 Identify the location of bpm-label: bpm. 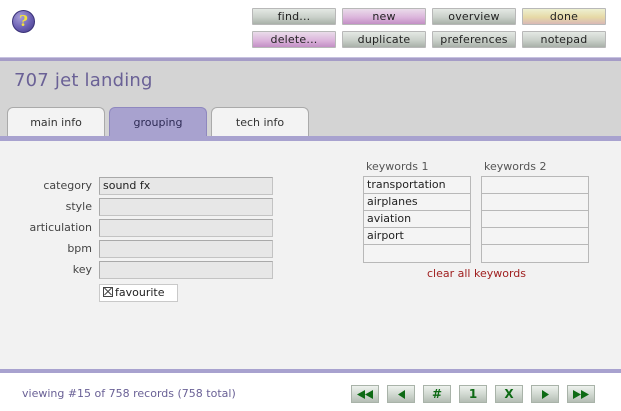
(79, 248).